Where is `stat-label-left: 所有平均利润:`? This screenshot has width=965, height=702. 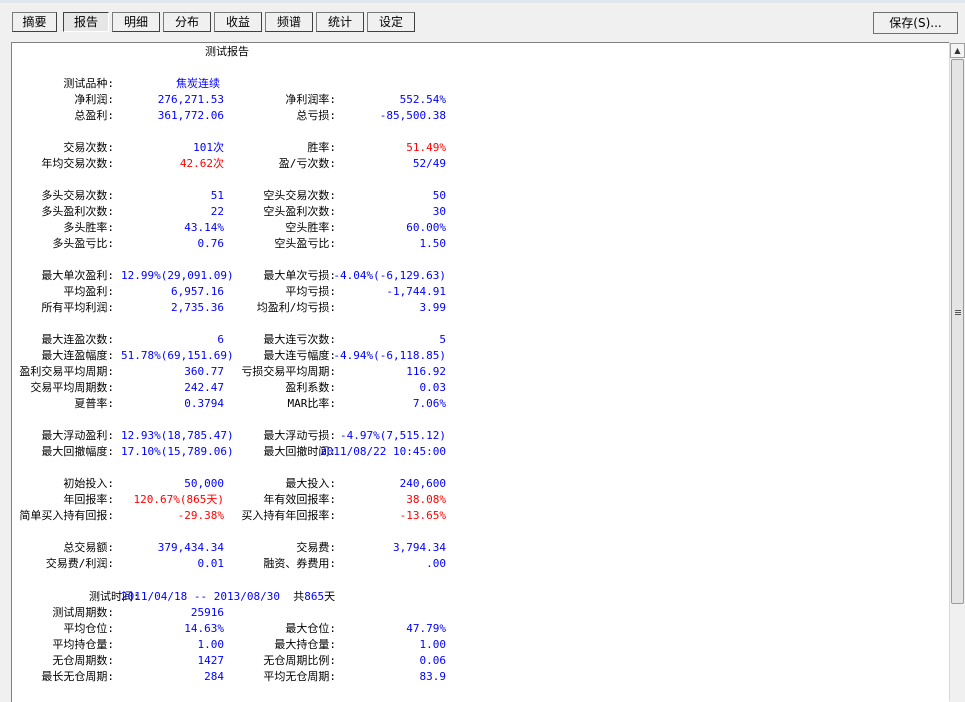 stat-label-left: 所有平均利润: is located at coordinates (77, 307).